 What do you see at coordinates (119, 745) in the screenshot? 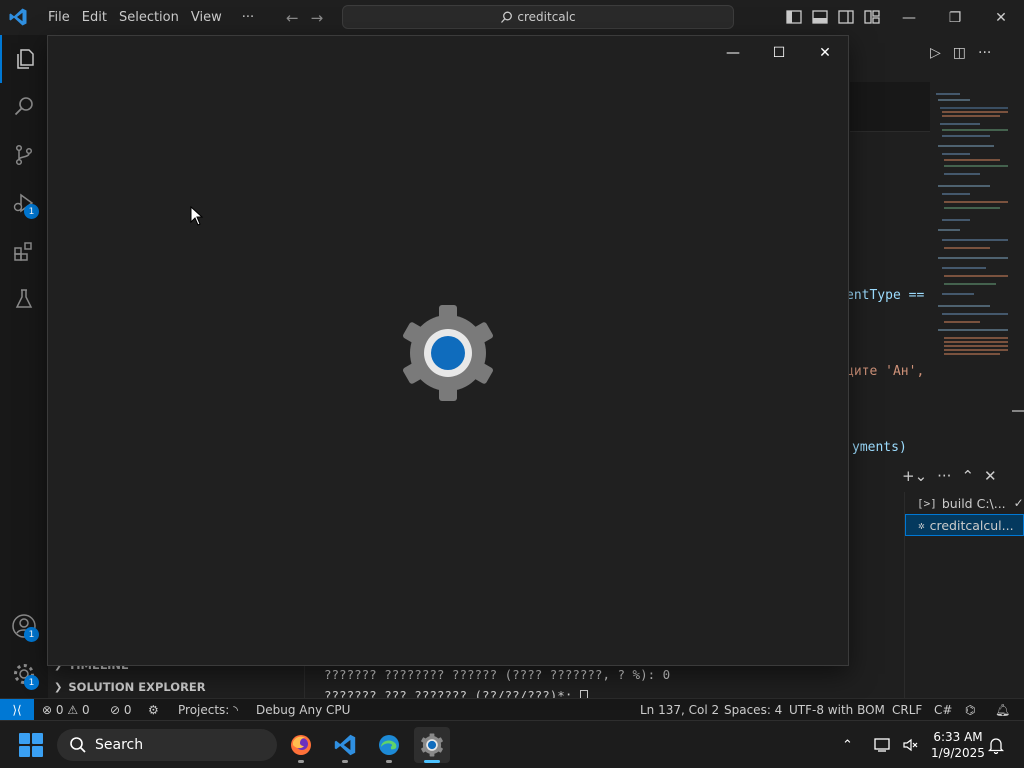
I see `search-label: Search` at bounding box center [119, 745].